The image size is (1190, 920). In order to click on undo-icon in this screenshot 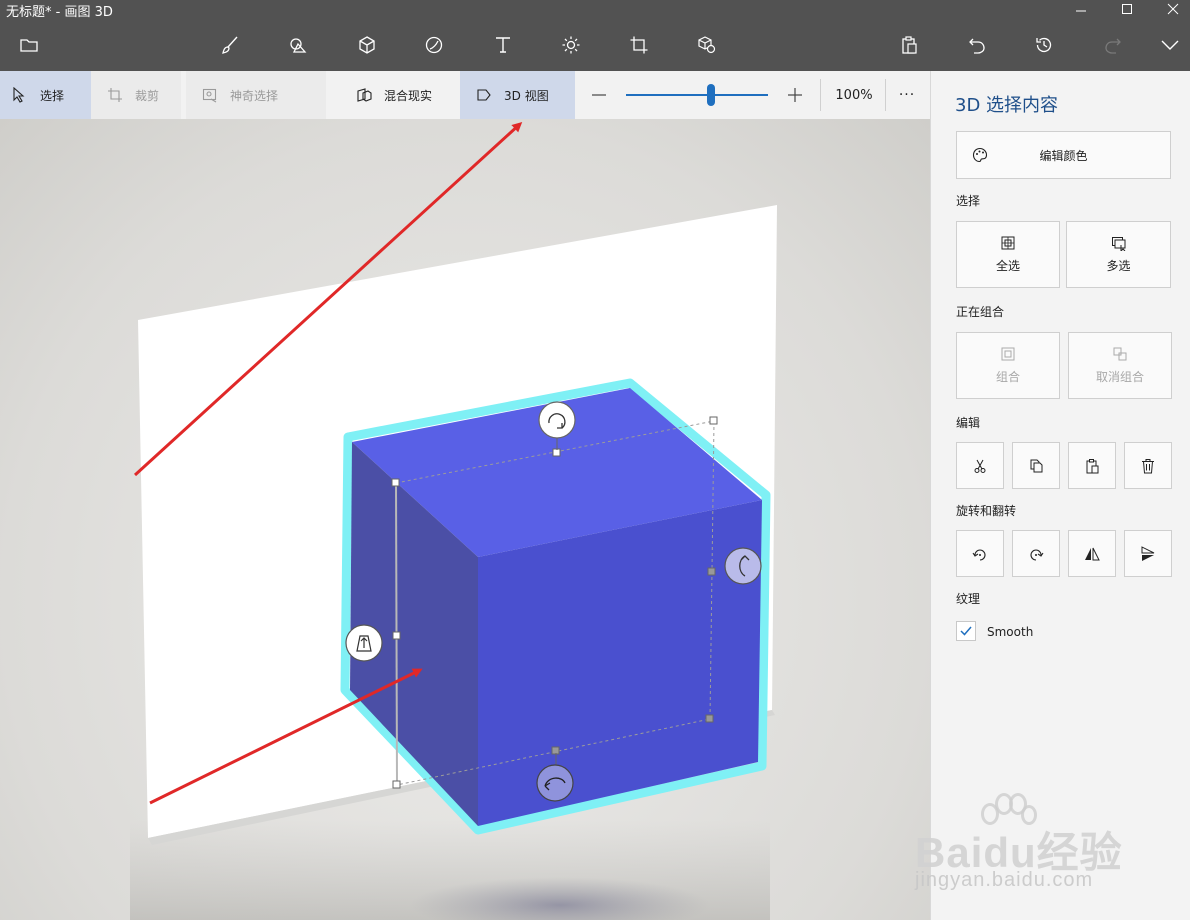, I will do `click(977, 46)`.